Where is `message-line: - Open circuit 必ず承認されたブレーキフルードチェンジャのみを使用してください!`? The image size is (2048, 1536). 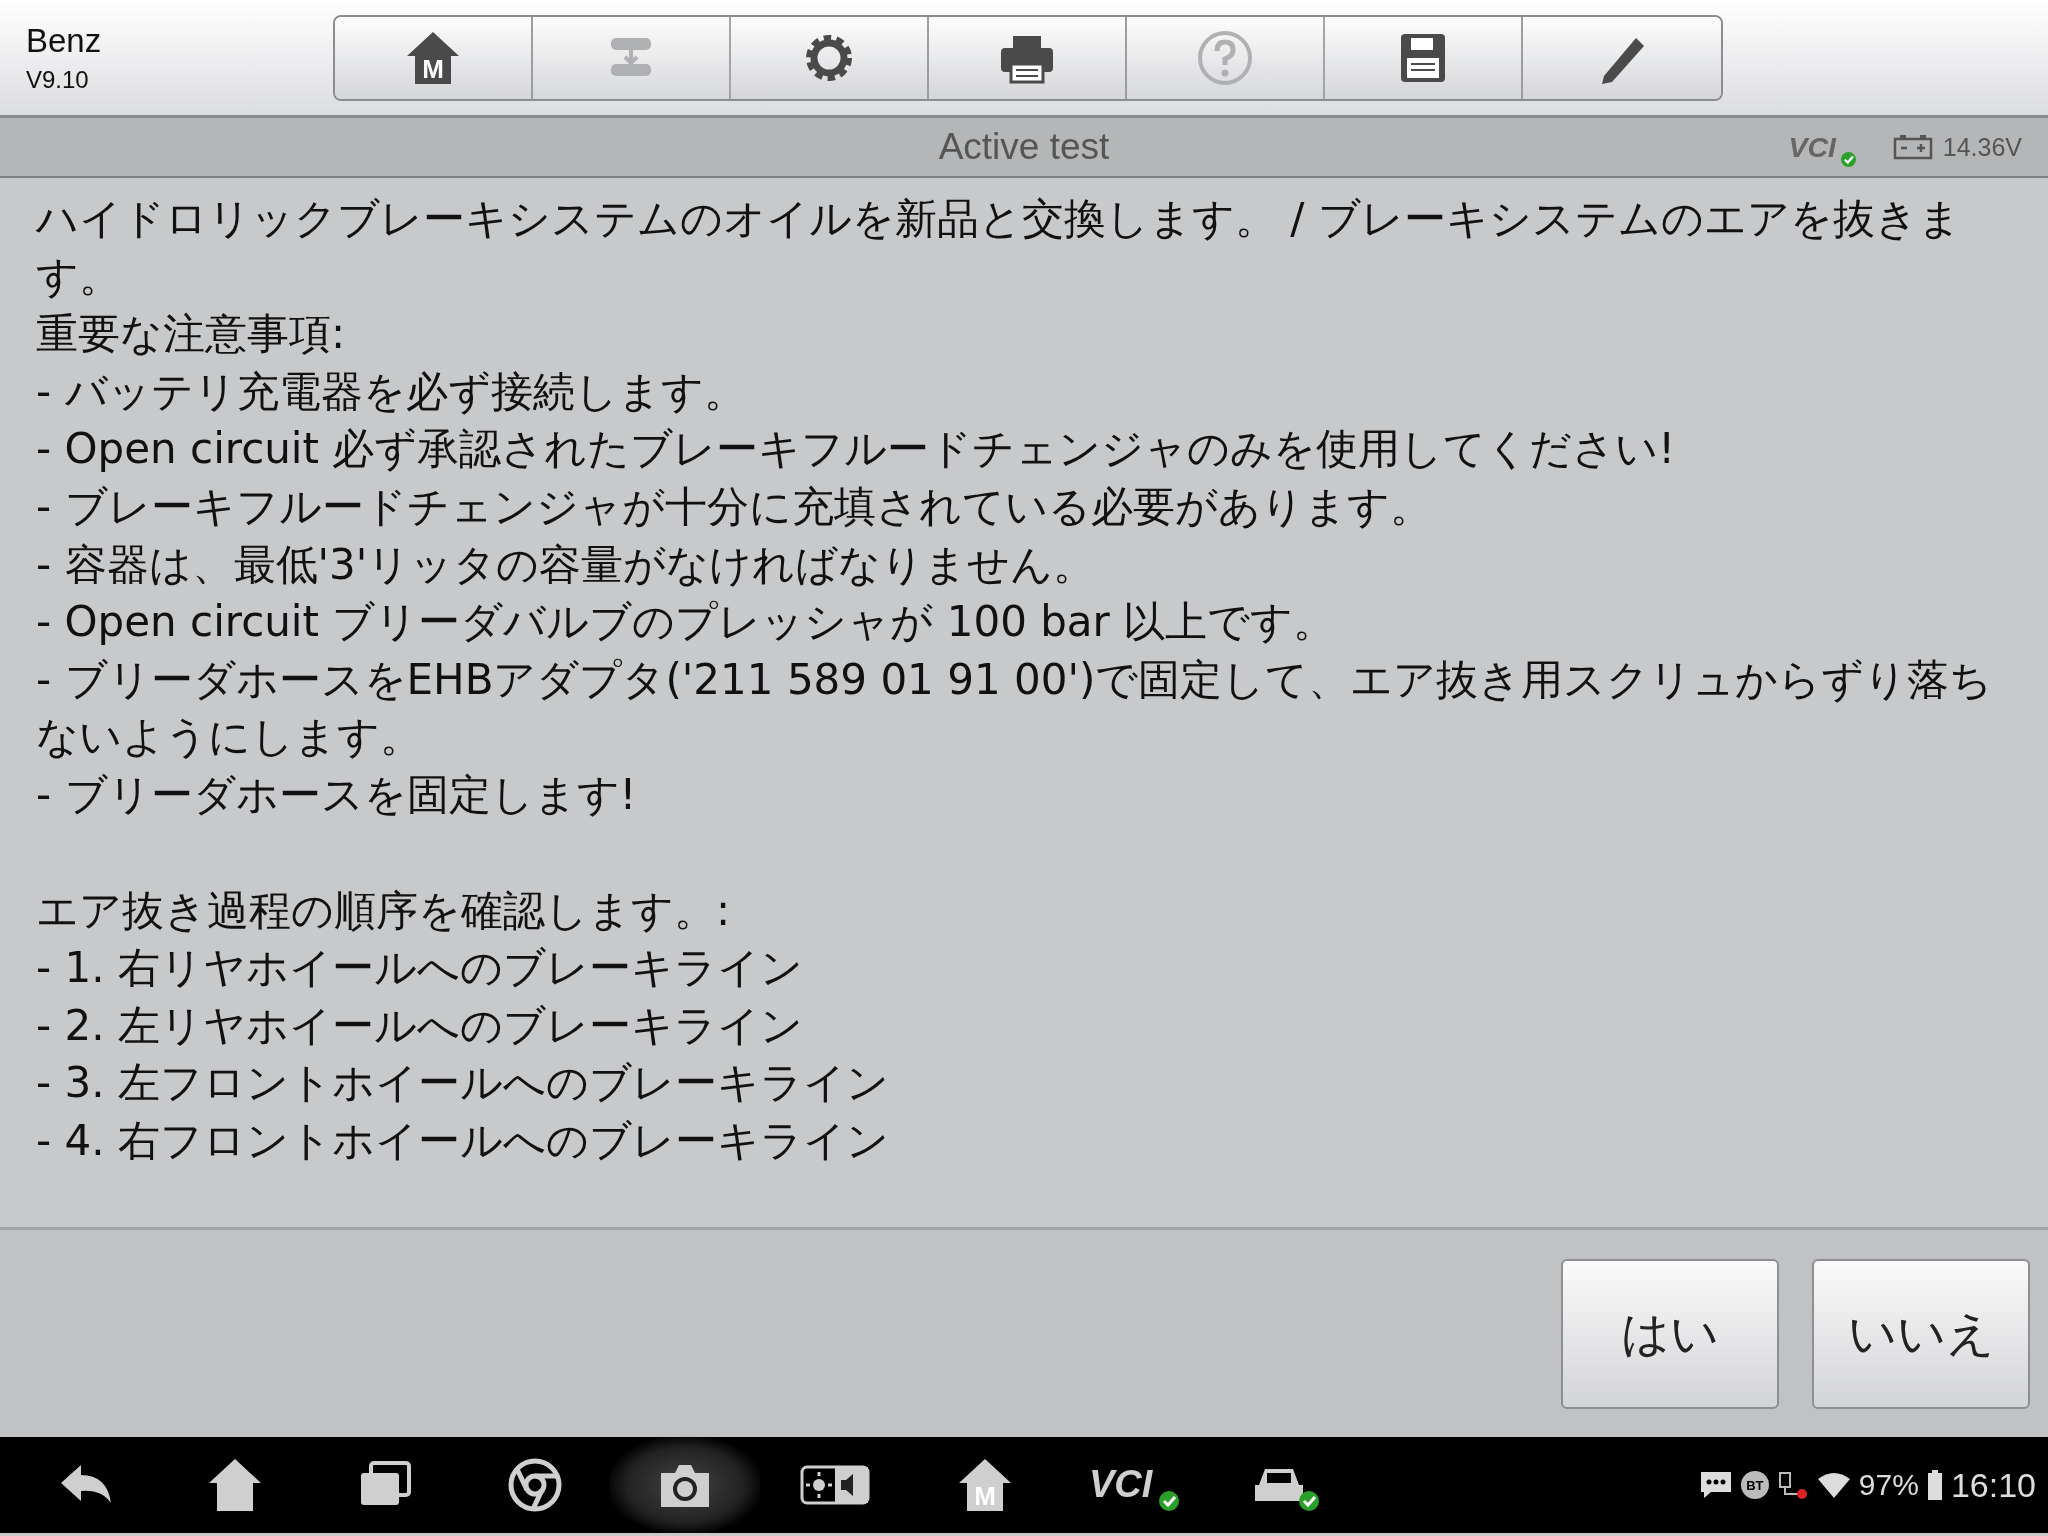
message-line: - Open circuit 必ず承認されたブレーキフルードチェンジャのみを使用してください! is located at coordinates (856, 449).